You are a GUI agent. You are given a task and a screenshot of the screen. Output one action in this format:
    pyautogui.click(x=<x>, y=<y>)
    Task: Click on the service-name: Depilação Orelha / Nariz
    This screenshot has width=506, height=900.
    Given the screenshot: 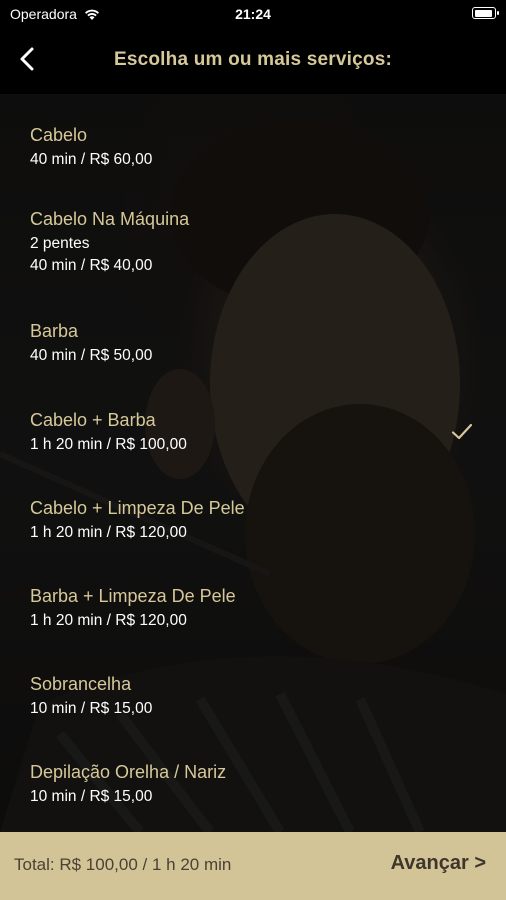 What is the action you would take?
    pyautogui.click(x=128, y=772)
    